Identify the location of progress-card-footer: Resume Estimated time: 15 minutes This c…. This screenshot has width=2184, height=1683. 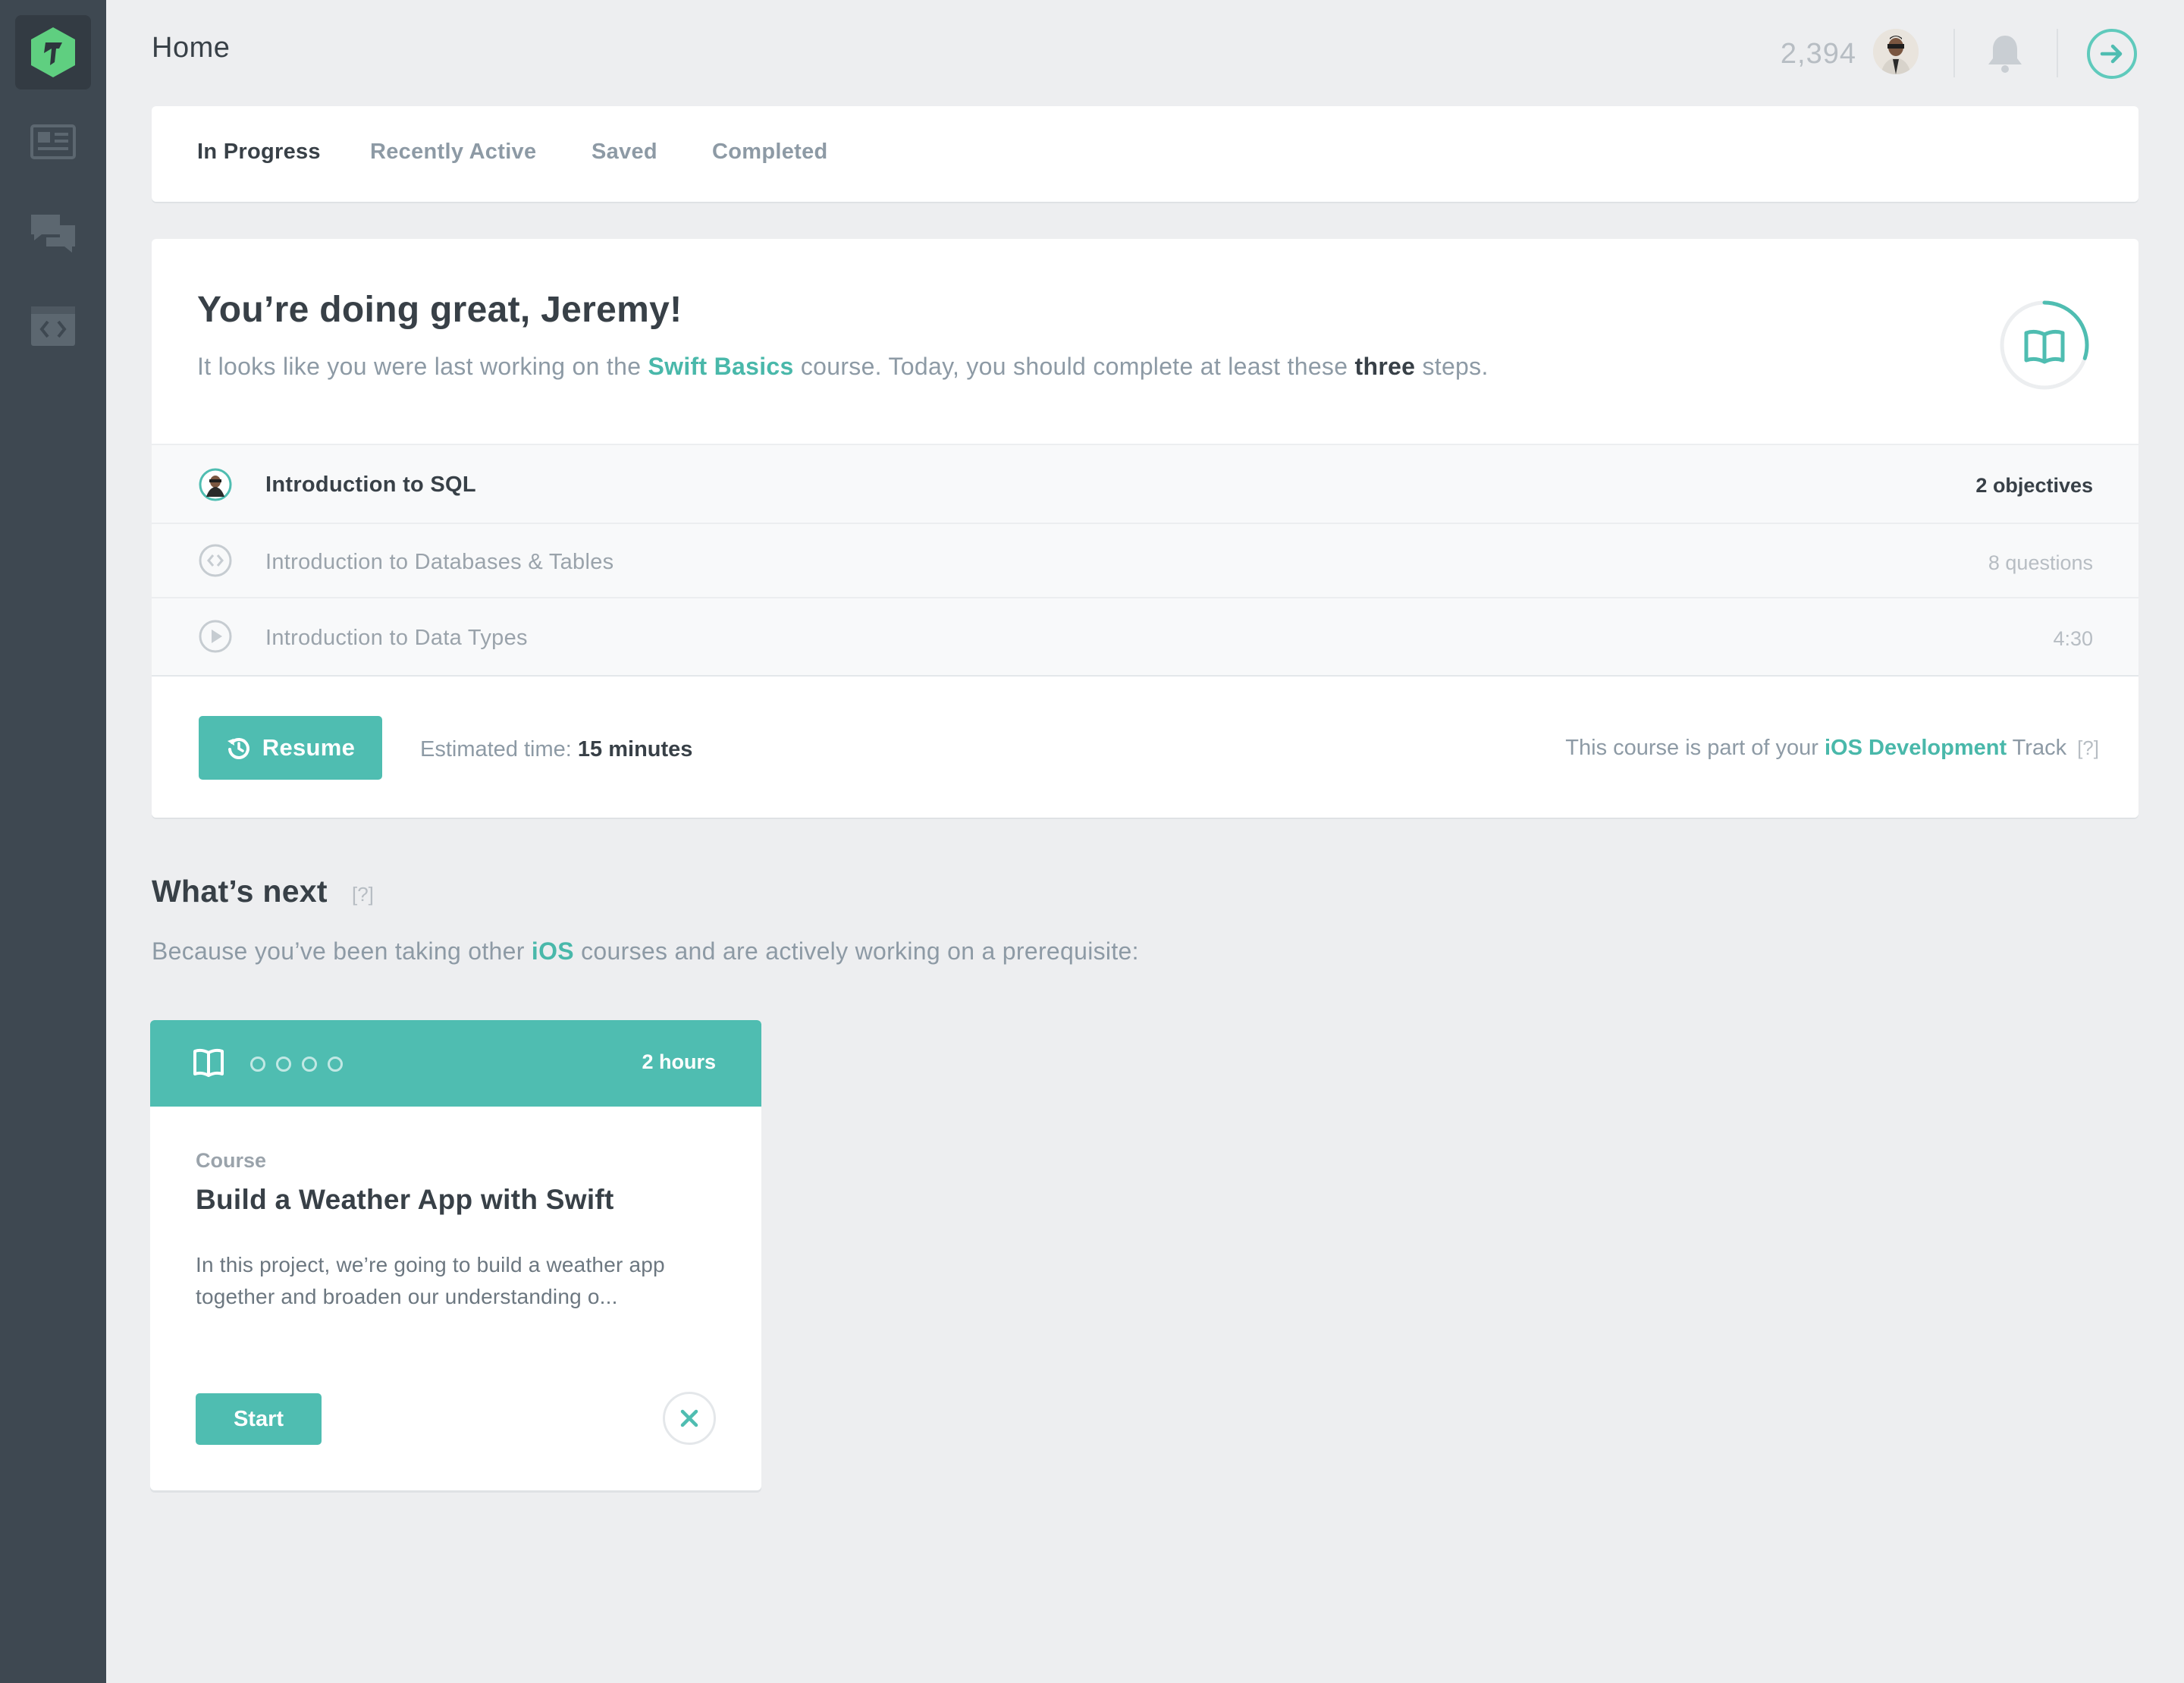
(1145, 746).